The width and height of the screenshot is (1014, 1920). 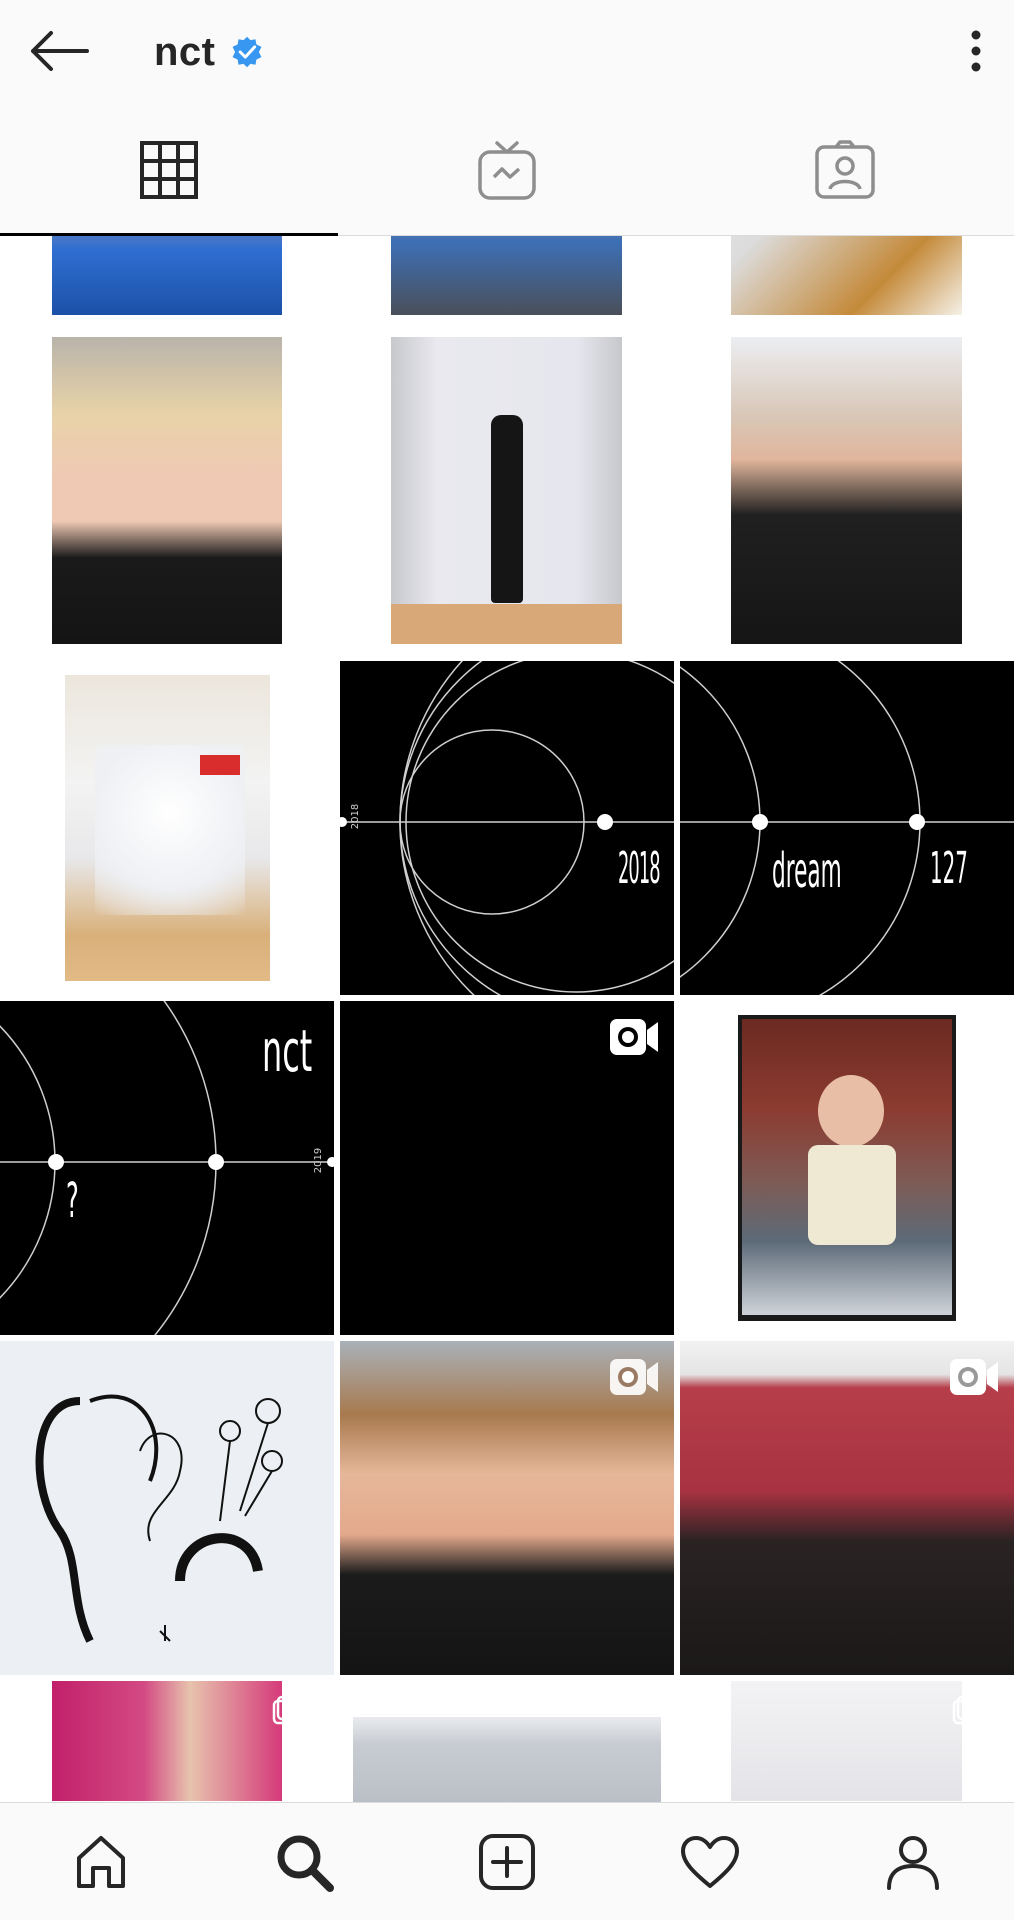 I want to click on add-post-icon, so click(x=506, y=1861).